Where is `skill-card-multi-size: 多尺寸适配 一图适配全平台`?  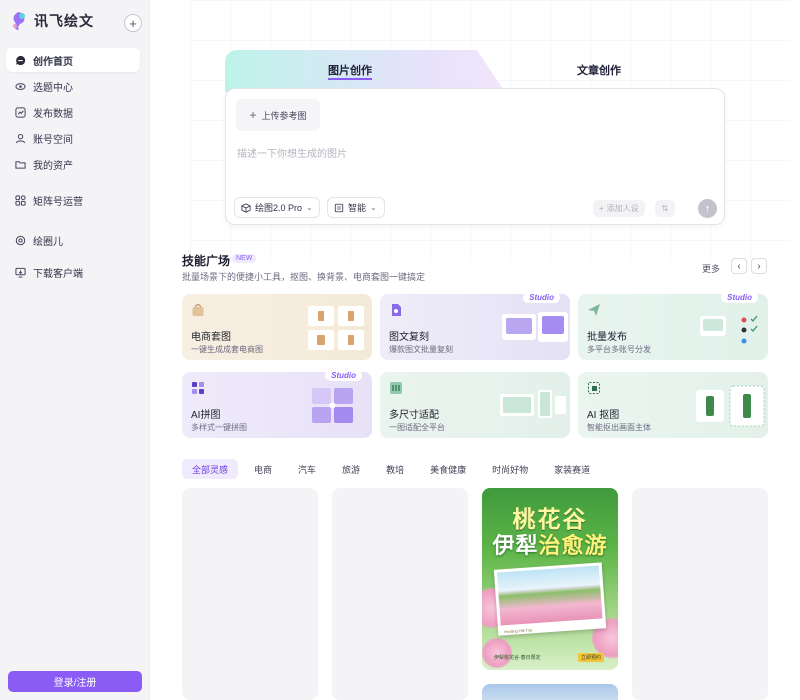
skill-card-multi-size: 多尺寸适配 一图适配全平台 is located at coordinates (475, 405).